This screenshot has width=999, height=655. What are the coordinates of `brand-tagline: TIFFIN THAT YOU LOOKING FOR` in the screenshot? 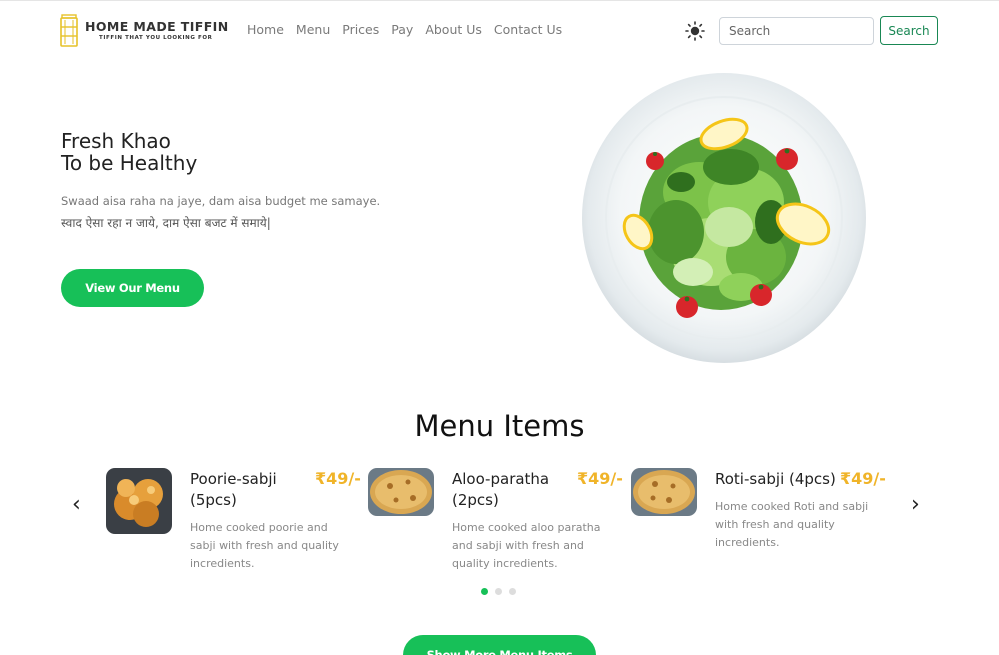 It's located at (156, 37).